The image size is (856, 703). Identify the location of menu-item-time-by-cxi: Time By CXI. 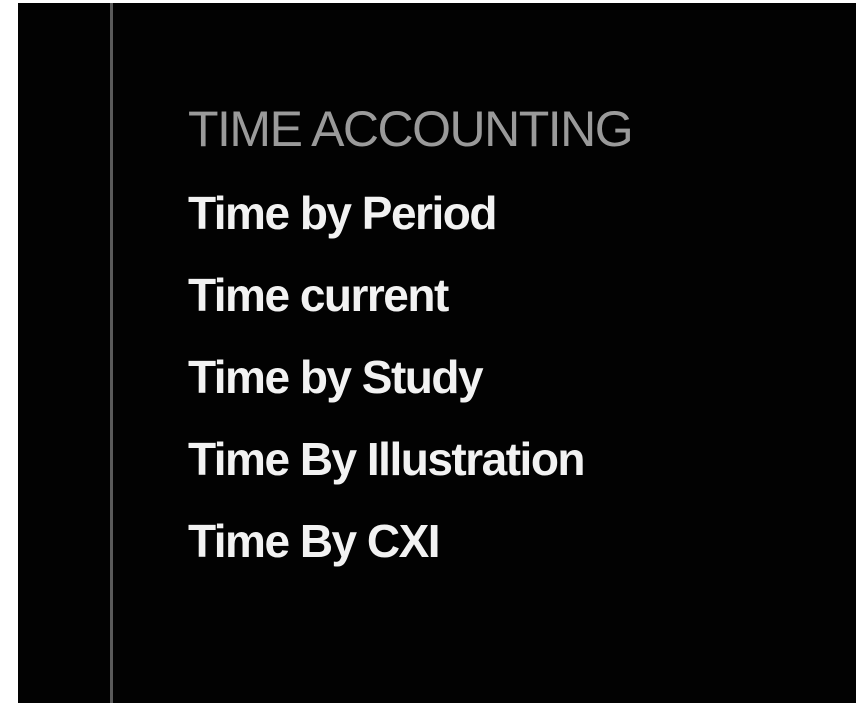
(410, 541).